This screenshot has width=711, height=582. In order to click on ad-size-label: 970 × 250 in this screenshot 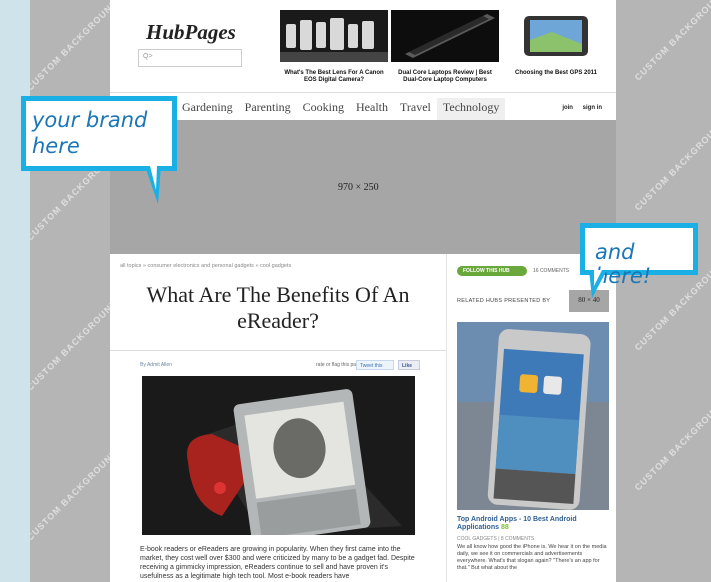, I will do `click(358, 187)`.